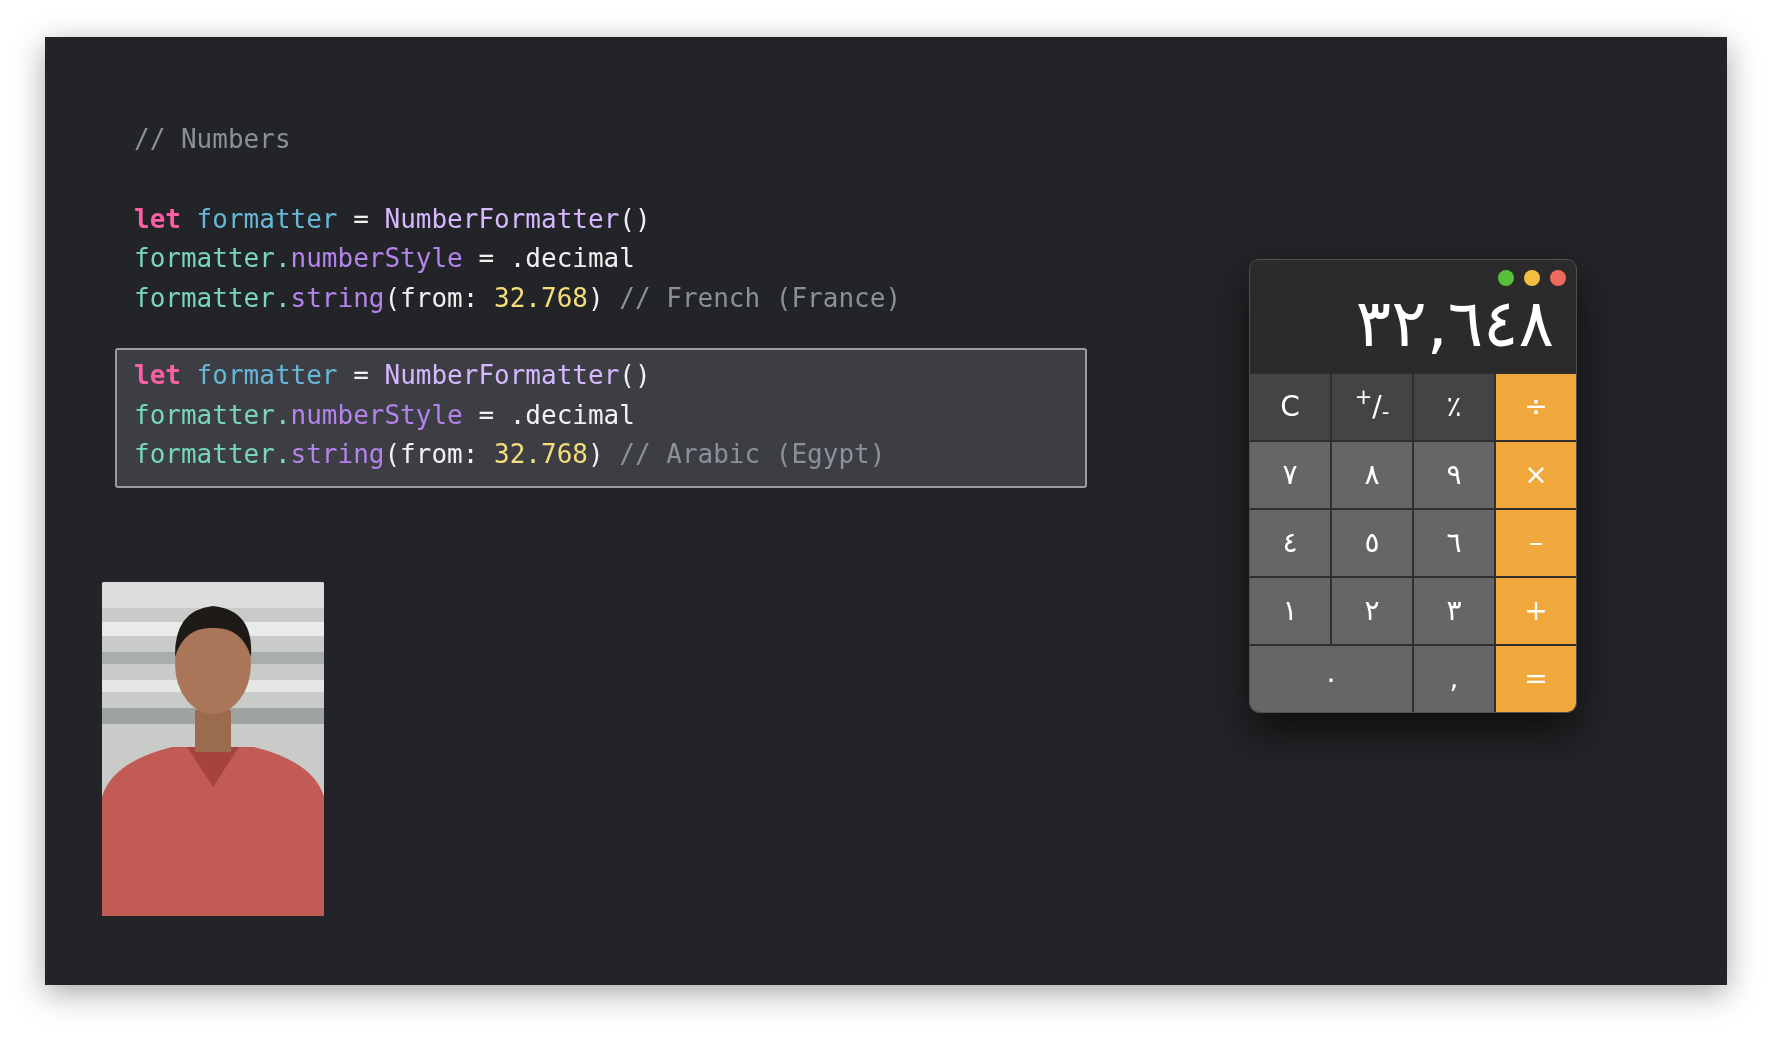  Describe the element at coordinates (212, 139) in the screenshot. I see `code-comment: // Numbers` at that location.